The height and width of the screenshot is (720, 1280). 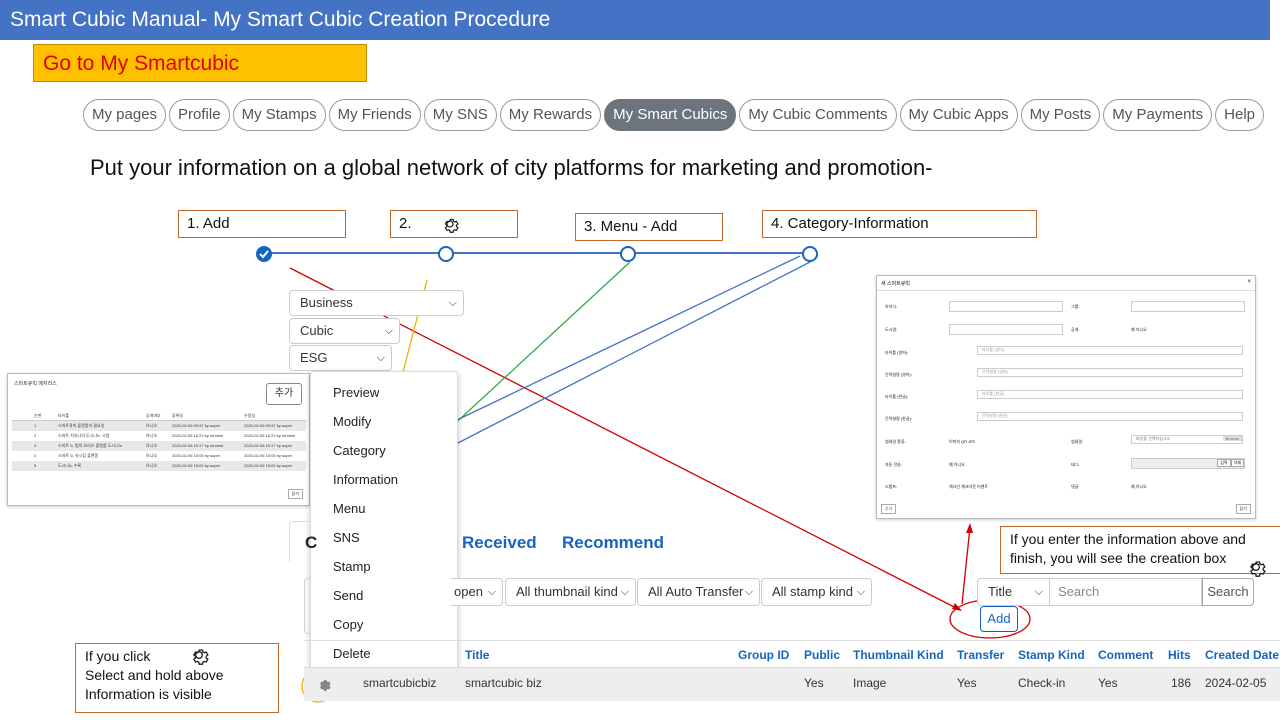 I want to click on form-close-button: 닫기, so click(x=1243, y=509).